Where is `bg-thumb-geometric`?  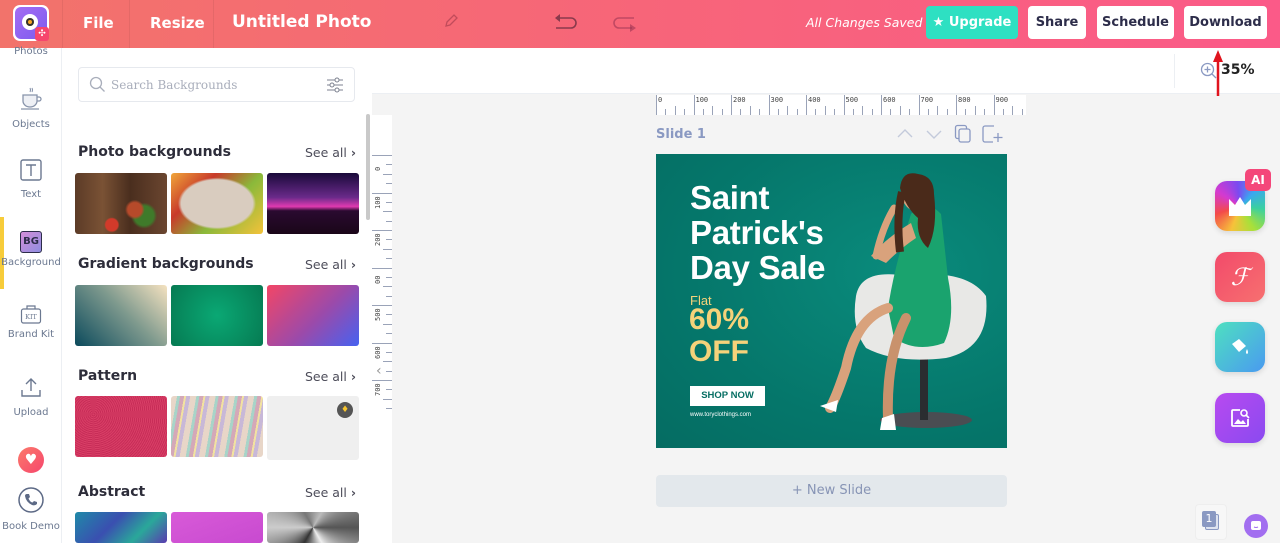
bg-thumb-geometric is located at coordinates (313, 527).